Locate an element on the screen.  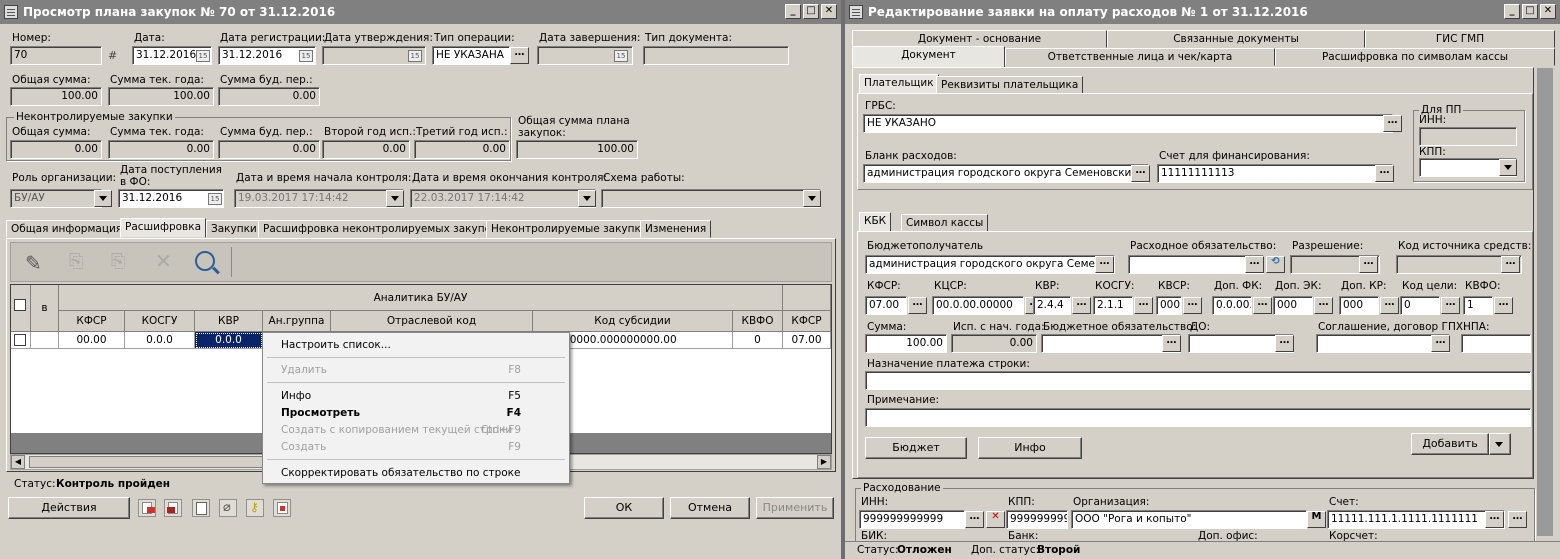
tab-cash-symbol: Символ кассы is located at coordinates (945, 223).